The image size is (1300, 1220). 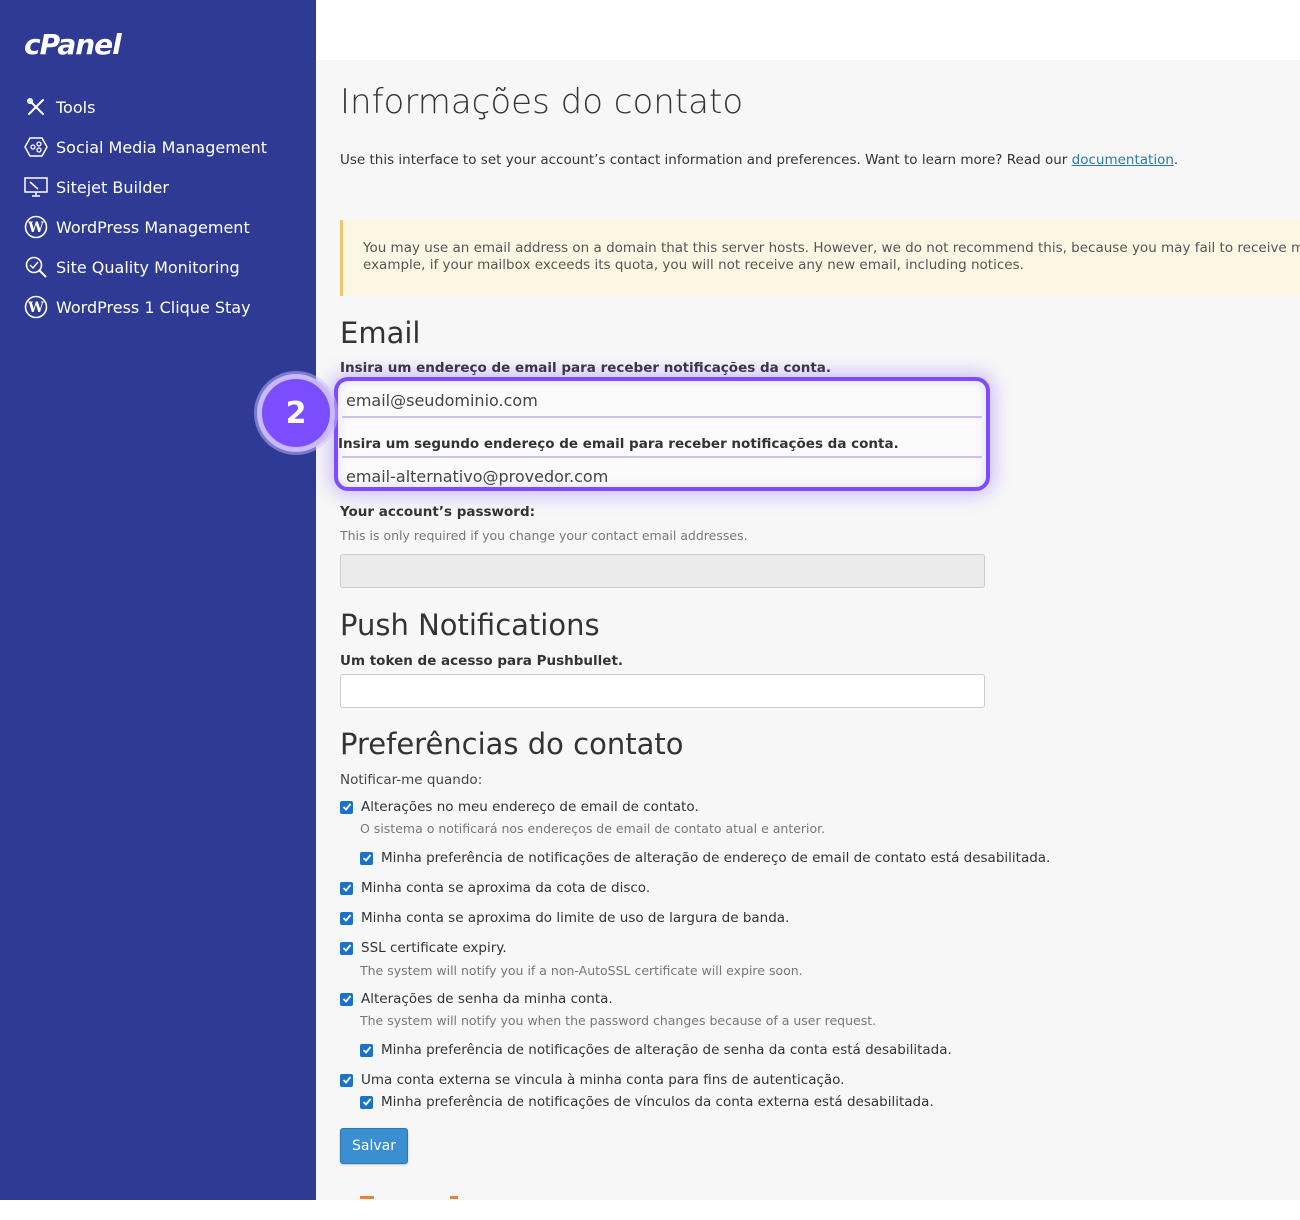 I want to click on sidebar-item-wordpress-1-clique: W WordPress 1 Clique Stay, so click(x=158, y=307).